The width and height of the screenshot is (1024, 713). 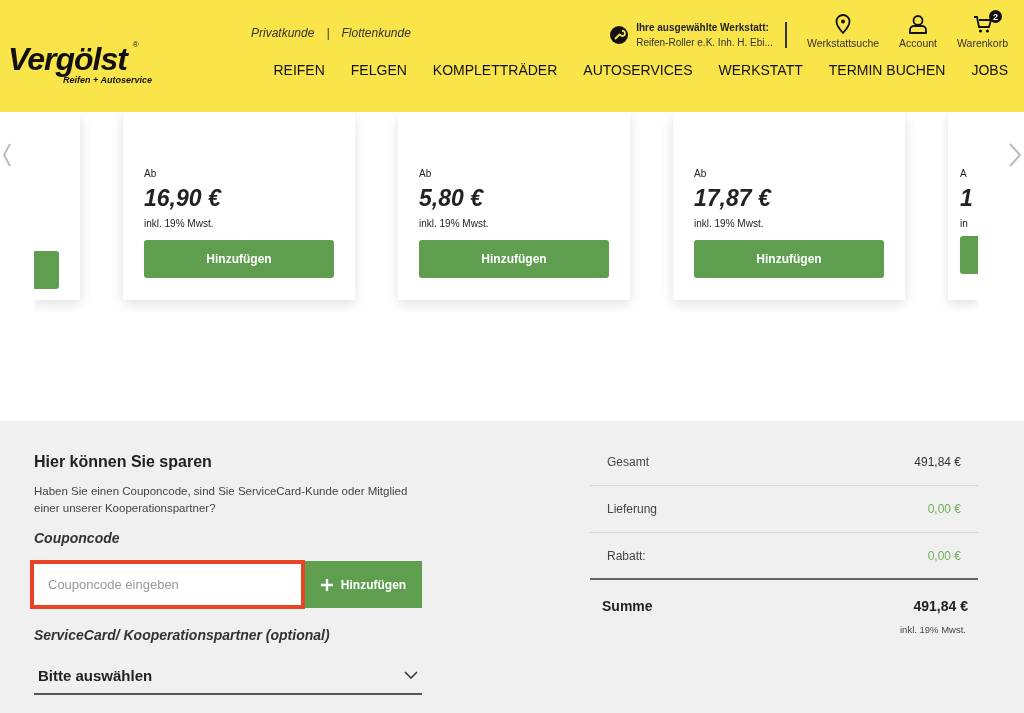 What do you see at coordinates (123, 462) in the screenshot?
I see `savings-heading: Hier können Sie sparen` at bounding box center [123, 462].